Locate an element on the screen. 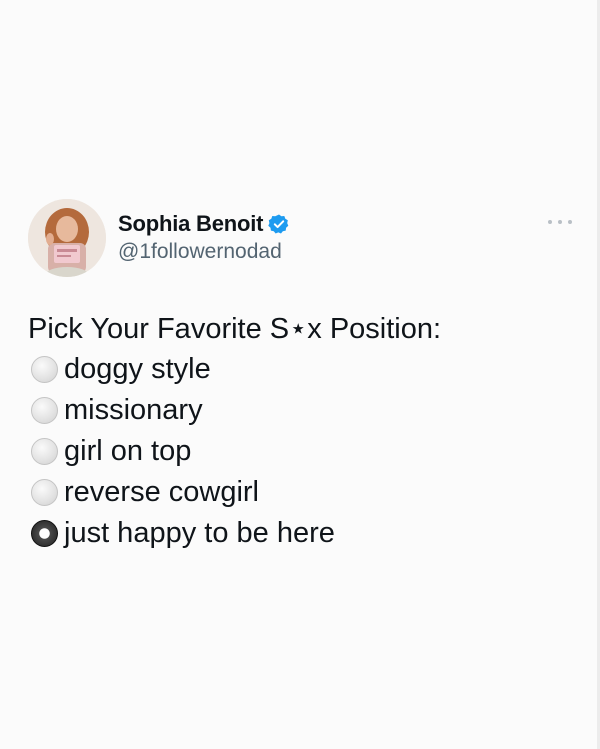  option-label: missionary is located at coordinates (133, 410).